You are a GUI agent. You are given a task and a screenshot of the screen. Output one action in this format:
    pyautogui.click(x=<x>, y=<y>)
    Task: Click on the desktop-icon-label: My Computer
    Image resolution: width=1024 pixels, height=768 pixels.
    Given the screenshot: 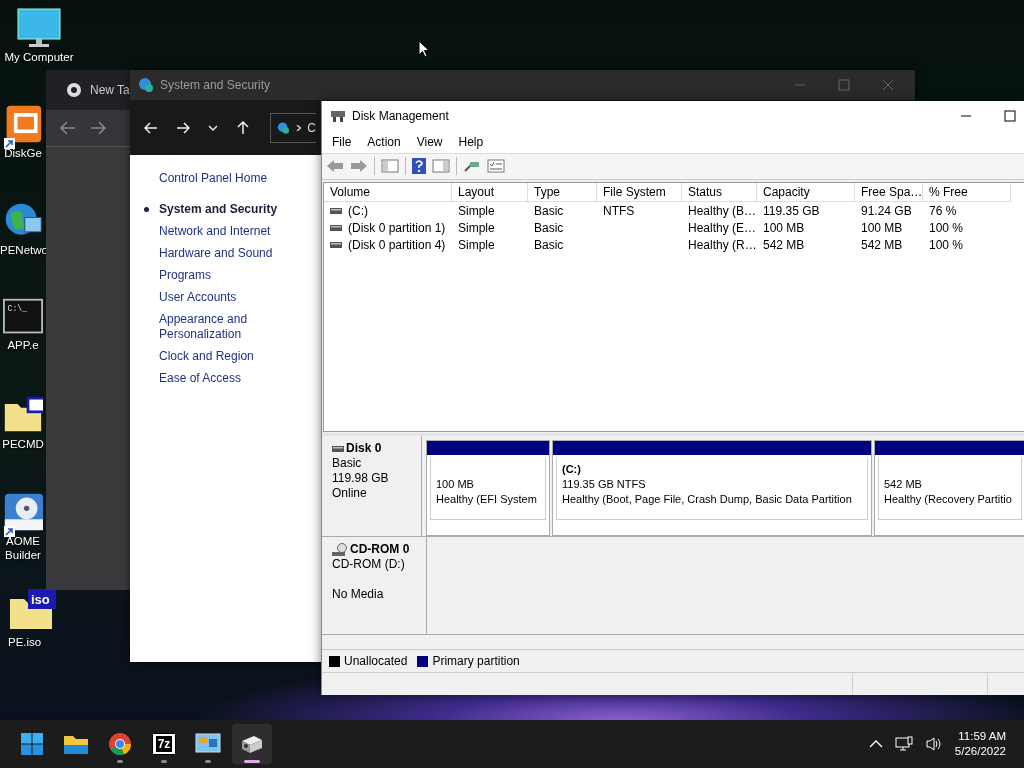 What is the action you would take?
    pyautogui.click(x=39, y=57)
    